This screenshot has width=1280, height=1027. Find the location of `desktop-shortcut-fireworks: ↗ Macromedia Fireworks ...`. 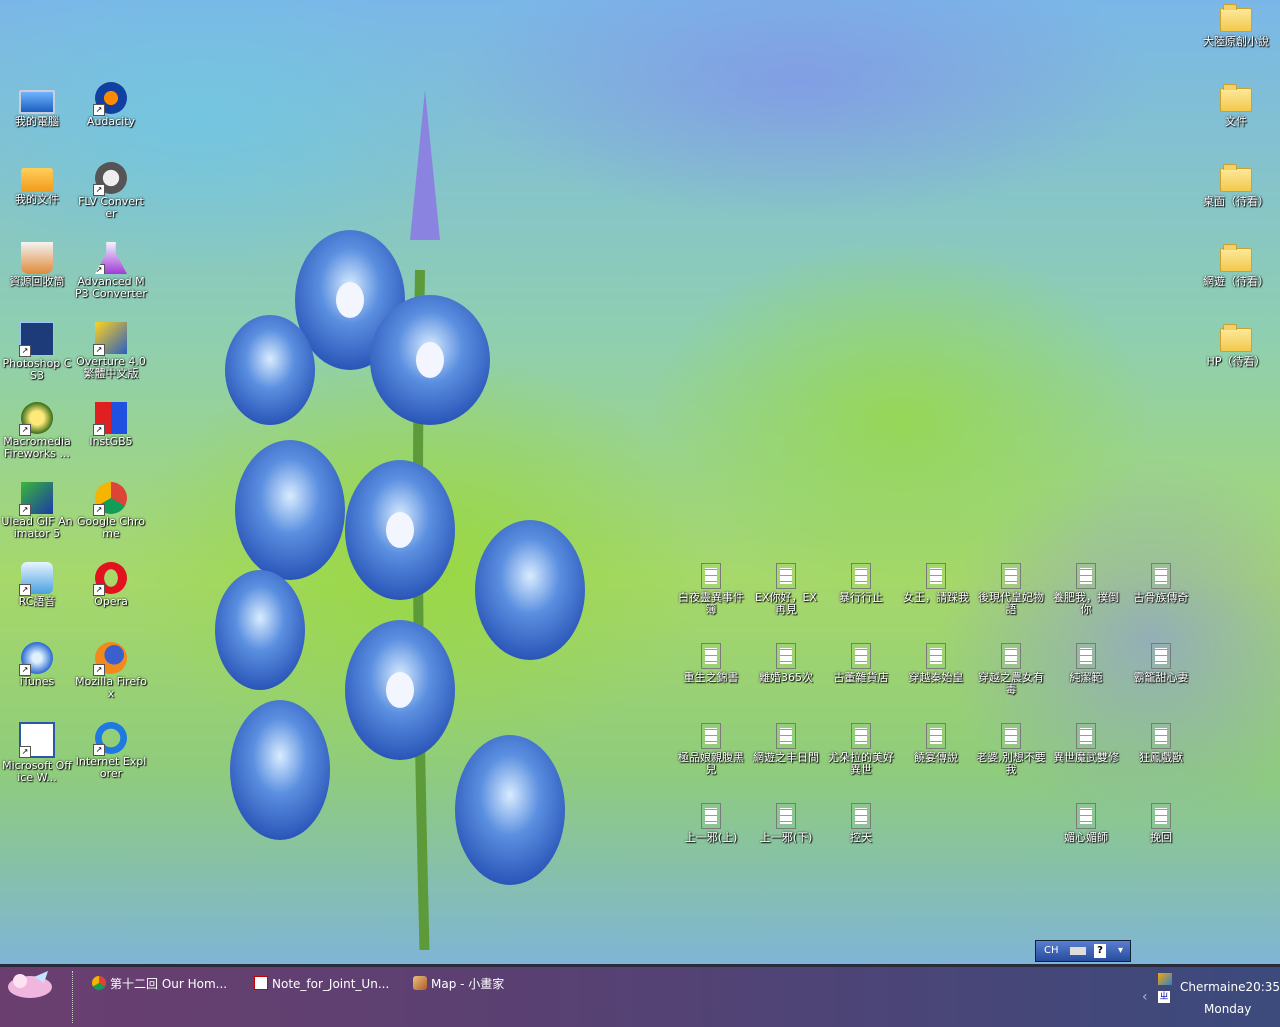

desktop-shortcut-fireworks: ↗ Macromedia Fireworks ... is located at coordinates (37, 431).